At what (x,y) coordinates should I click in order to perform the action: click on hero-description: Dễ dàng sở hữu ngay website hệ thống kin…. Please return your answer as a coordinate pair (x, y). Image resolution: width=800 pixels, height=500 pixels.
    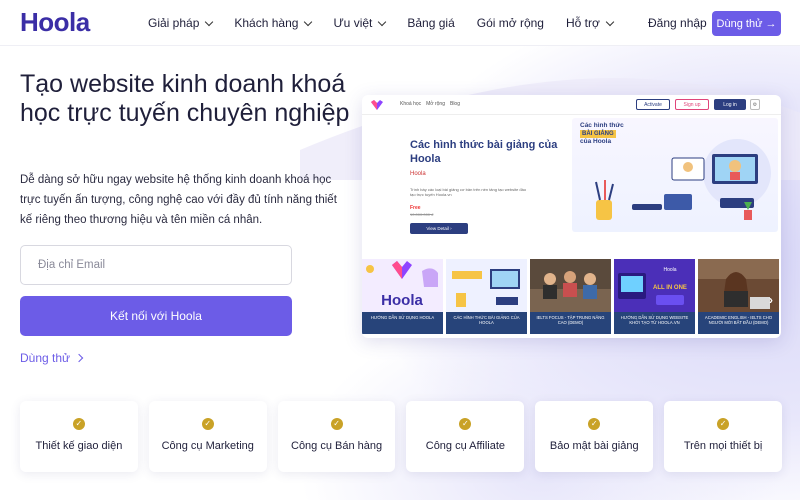
    Looking at the image, I should click on (178, 200).